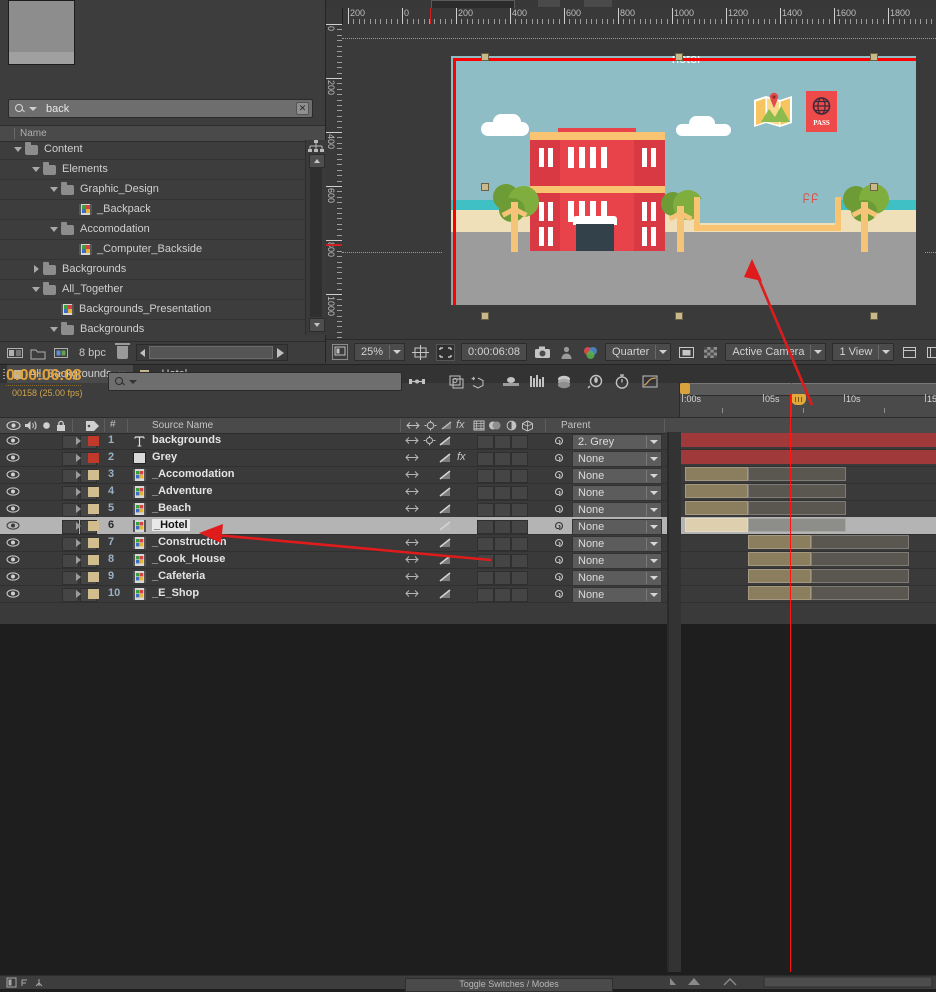  I want to click on bit-depth-label: 8 bpc, so click(92, 353).